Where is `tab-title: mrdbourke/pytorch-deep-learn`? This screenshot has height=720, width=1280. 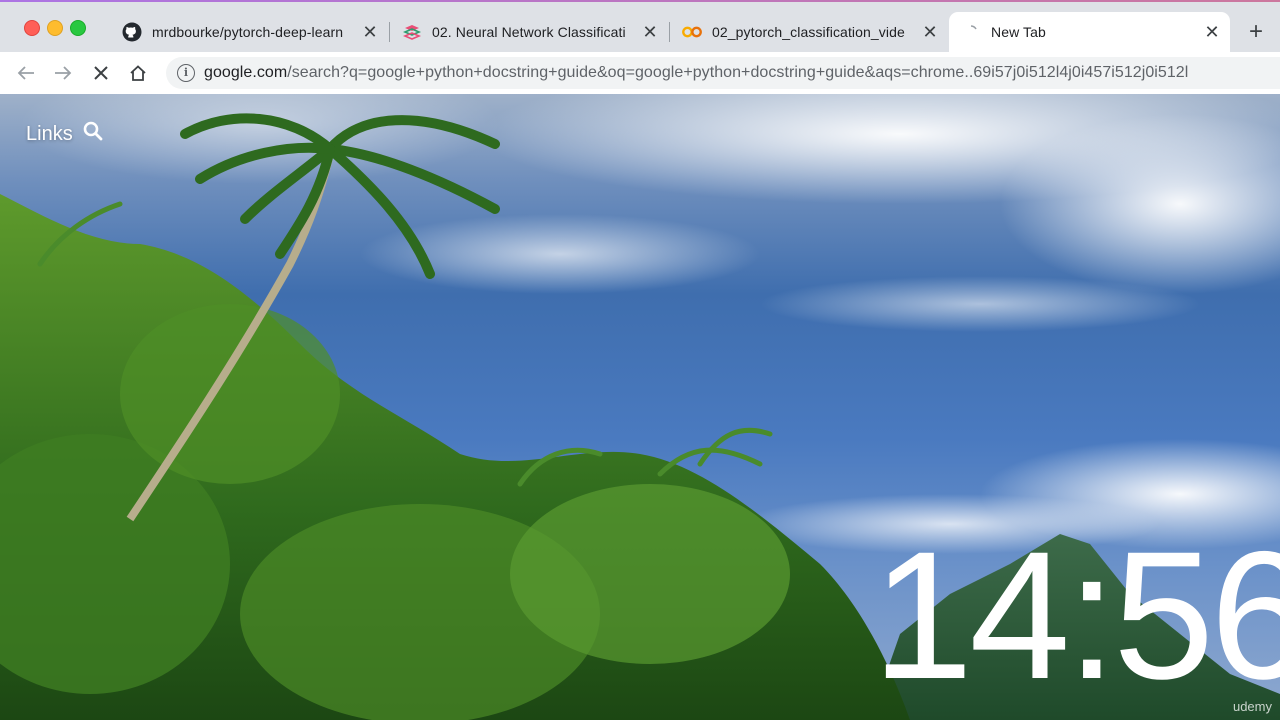
tab-title: mrdbourke/pytorch-deep-learn is located at coordinates (248, 32).